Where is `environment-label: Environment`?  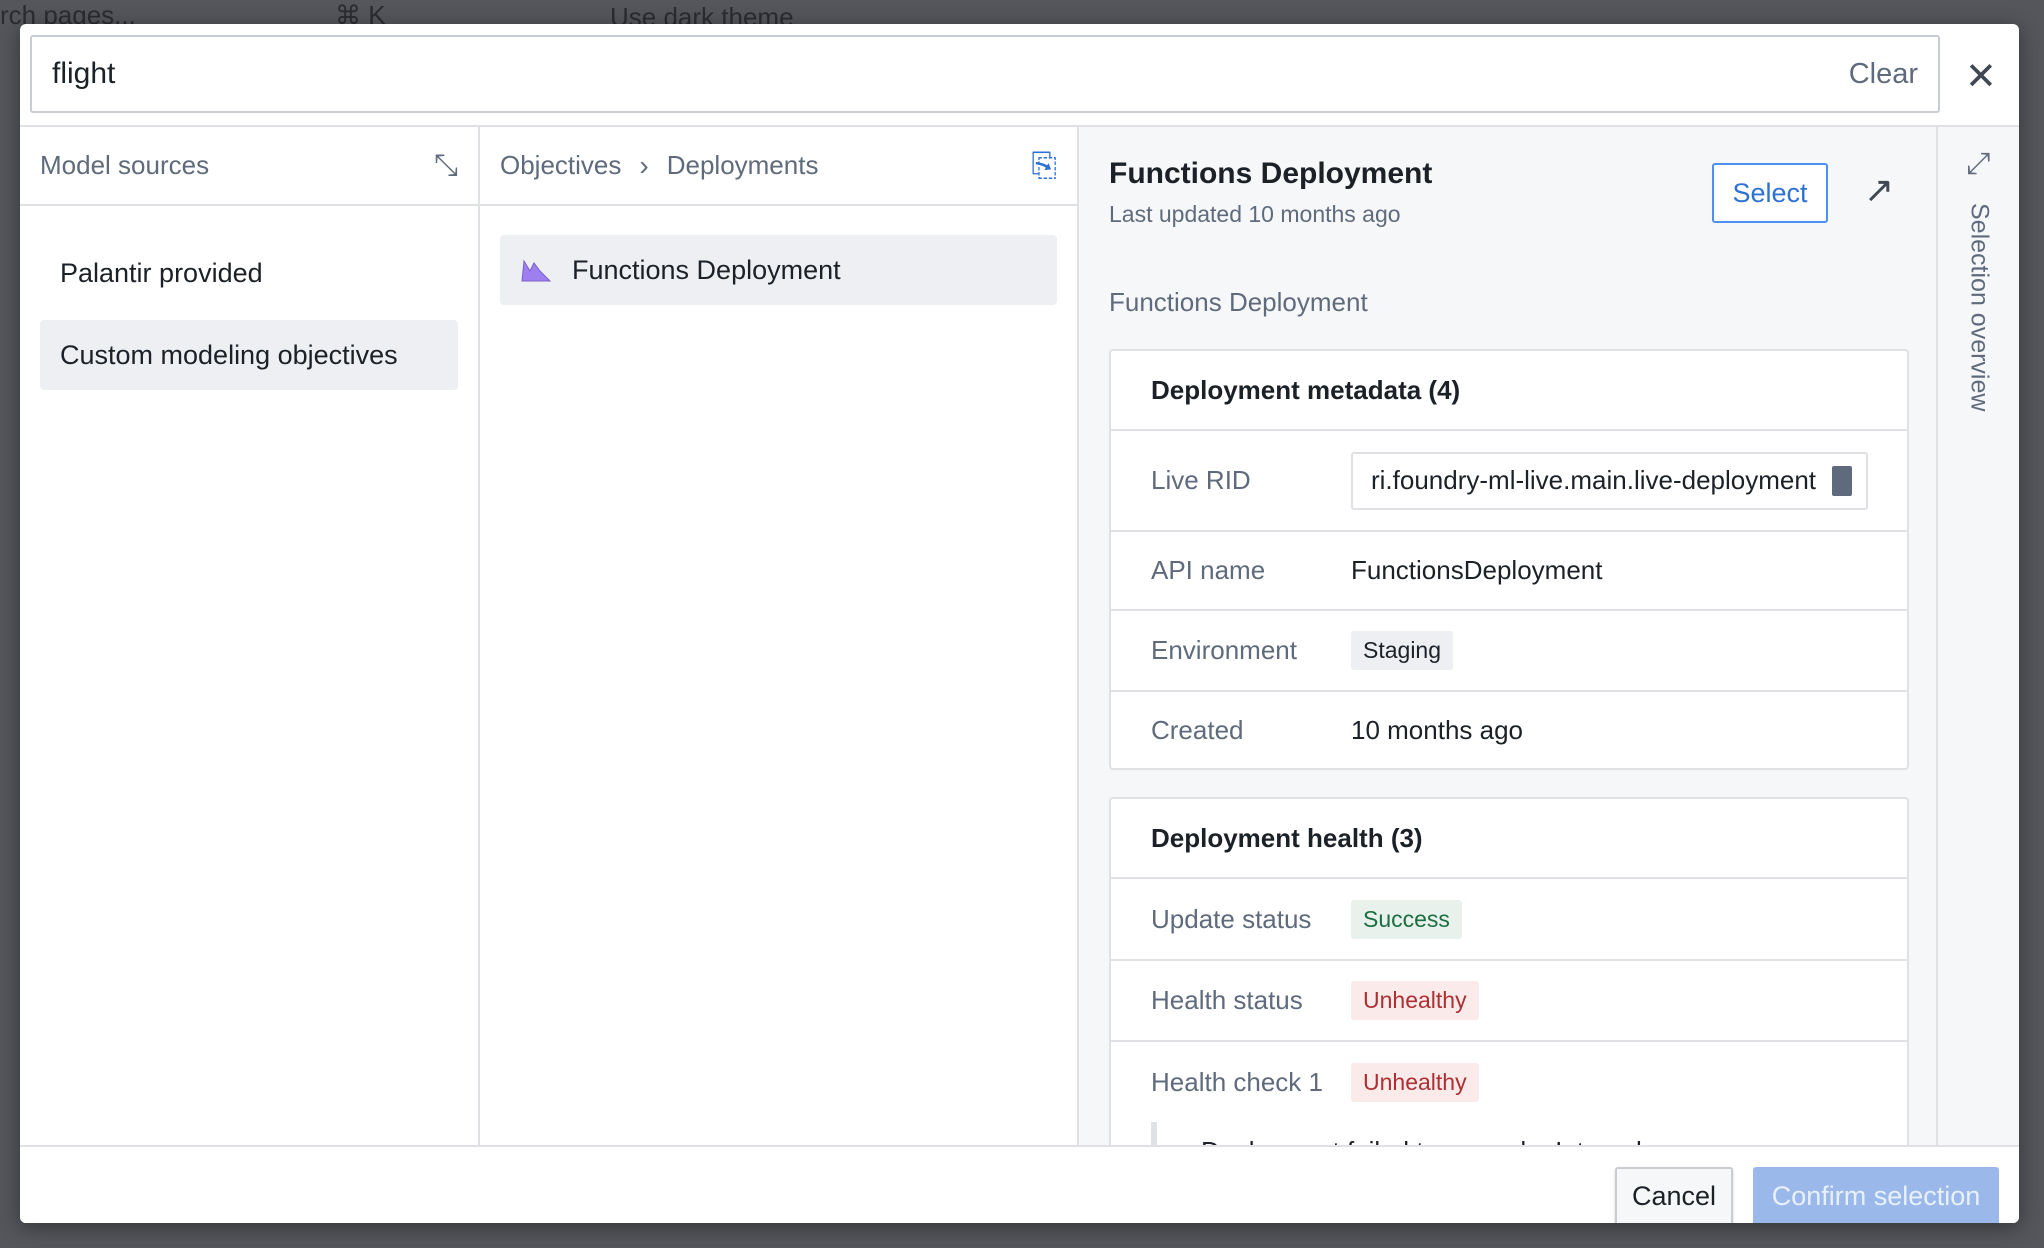 environment-label: Environment is located at coordinates (1224, 650).